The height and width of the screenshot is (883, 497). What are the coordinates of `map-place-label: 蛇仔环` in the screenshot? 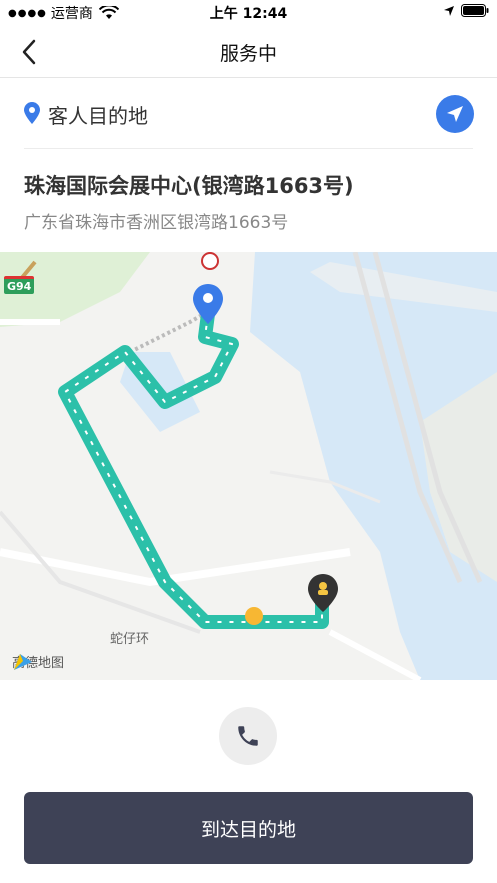 It's located at (130, 639).